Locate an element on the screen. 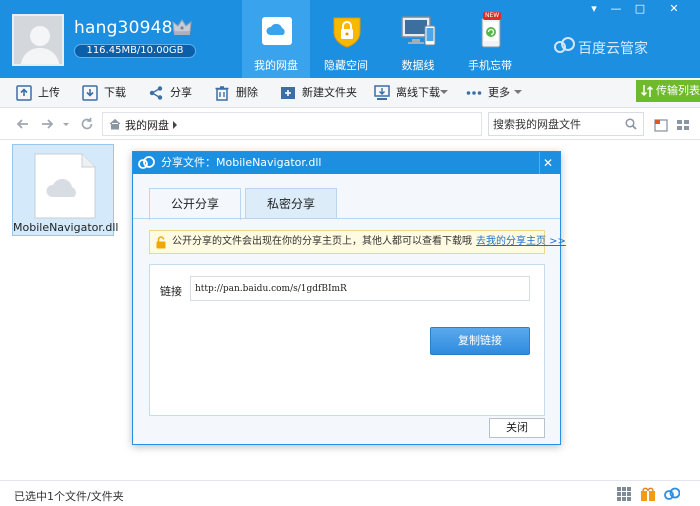 The image size is (700, 506). history-caret-icon is located at coordinates (66, 124).